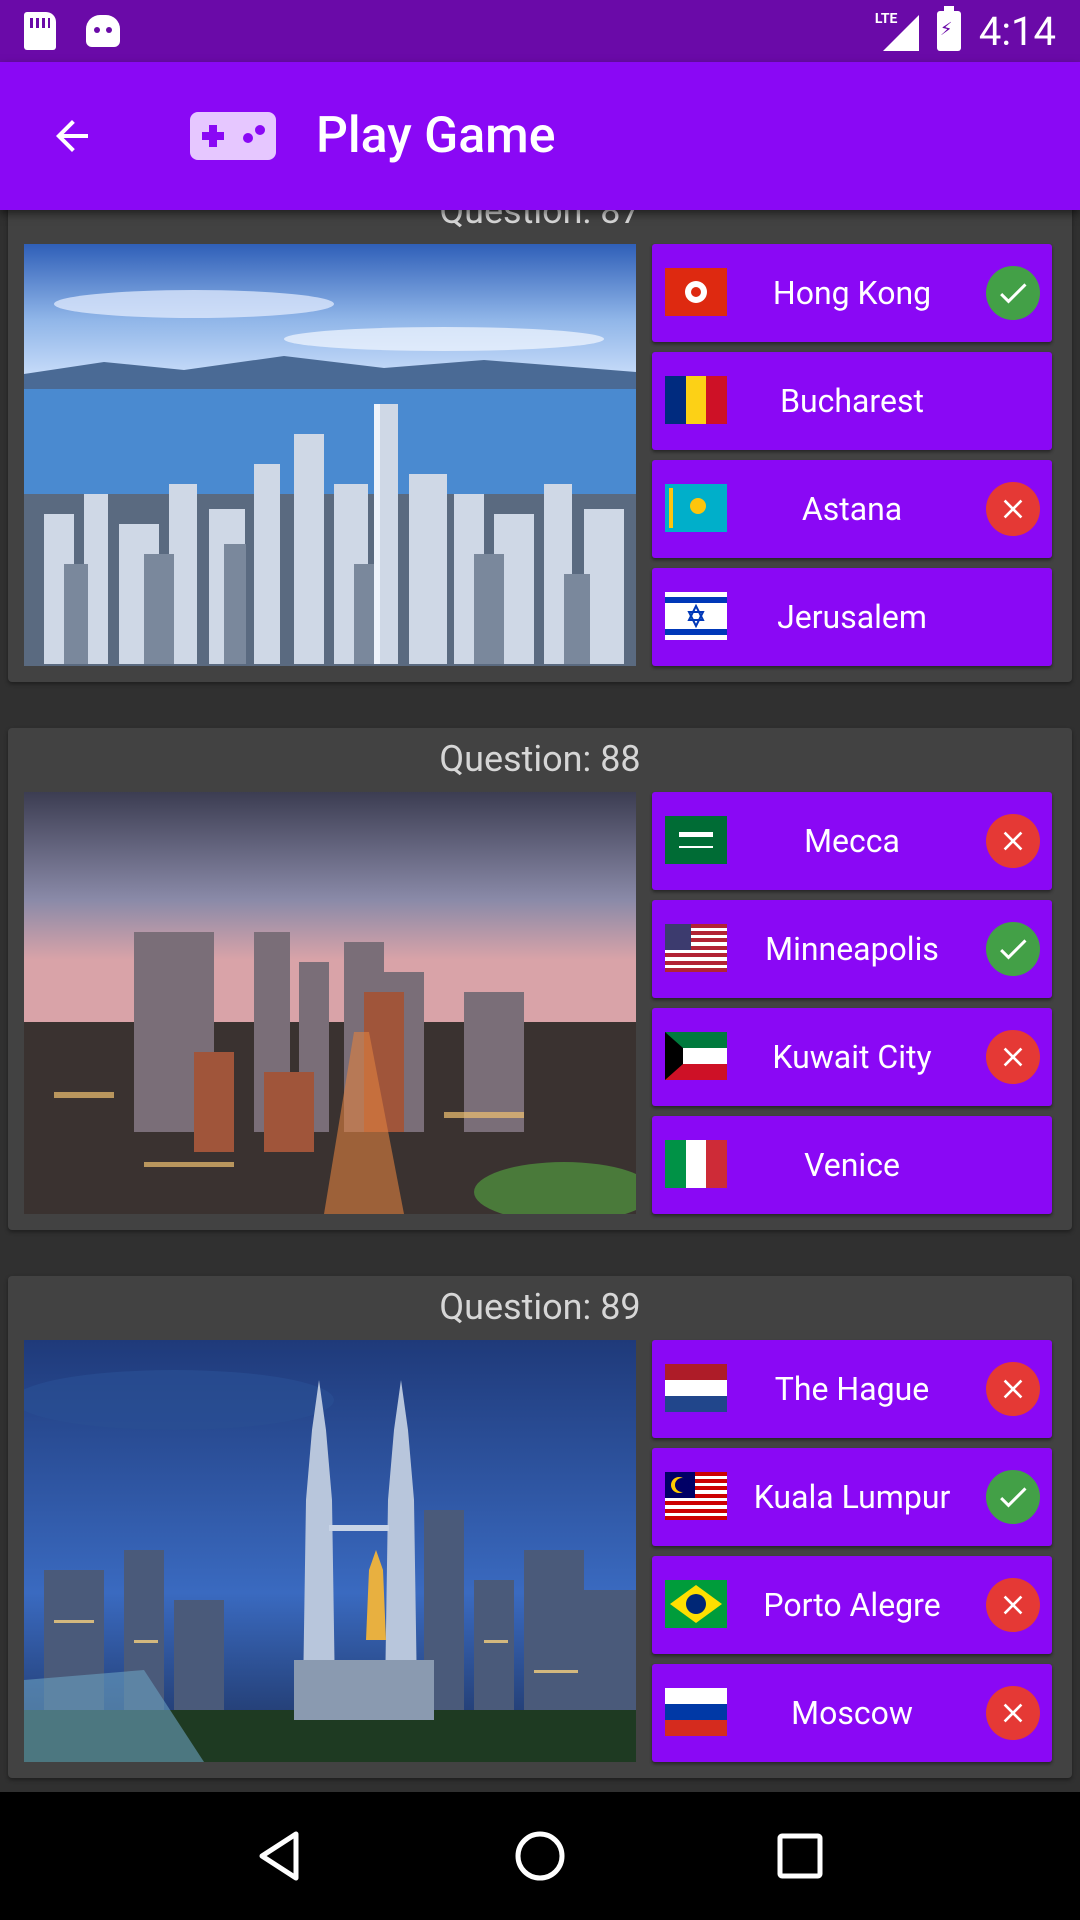 Image resolution: width=1080 pixels, height=1920 pixels. What do you see at coordinates (696, 1496) in the screenshot?
I see `malaysia-flag` at bounding box center [696, 1496].